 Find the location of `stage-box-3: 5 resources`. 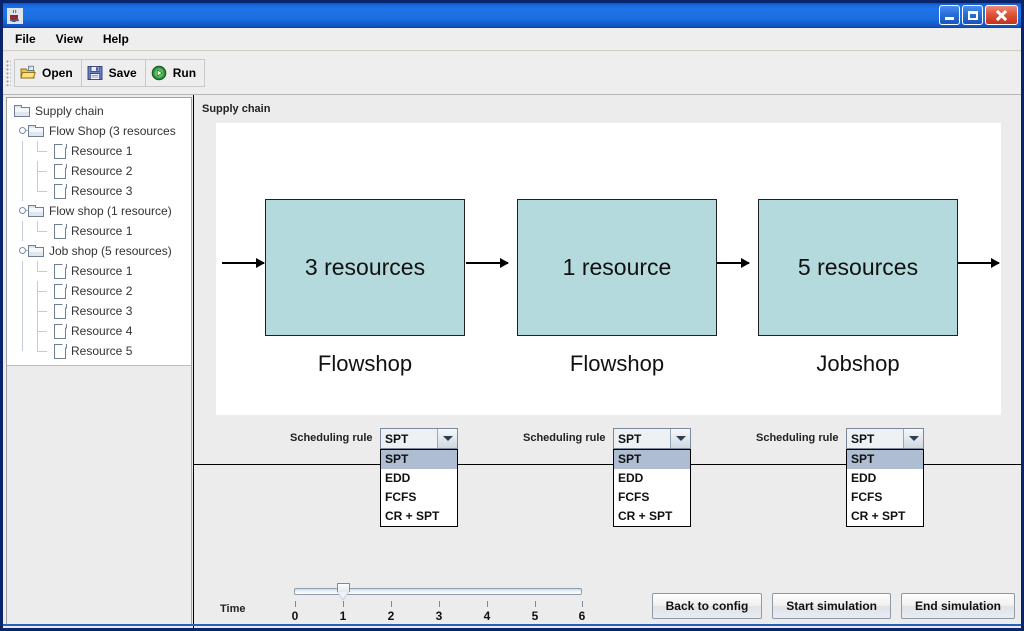

stage-box-3: 5 resources is located at coordinates (858, 267).